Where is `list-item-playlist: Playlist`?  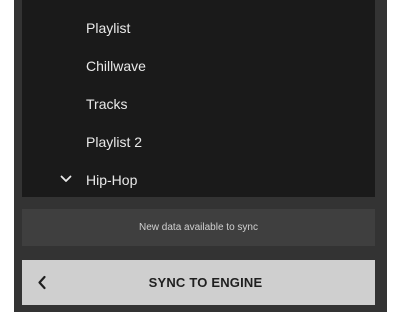 list-item-playlist: Playlist is located at coordinates (198, 28).